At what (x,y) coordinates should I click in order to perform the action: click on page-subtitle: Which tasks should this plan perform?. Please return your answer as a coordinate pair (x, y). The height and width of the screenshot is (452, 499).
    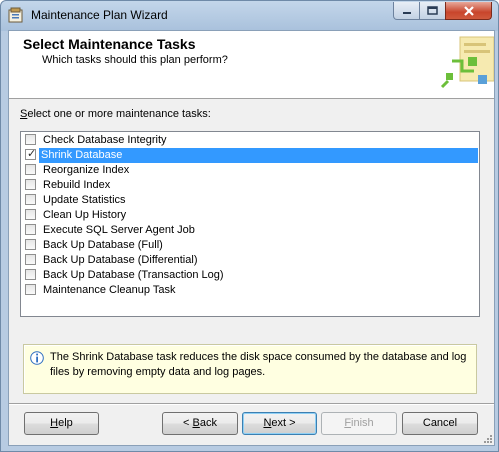
    Looking at the image, I should click on (135, 60).